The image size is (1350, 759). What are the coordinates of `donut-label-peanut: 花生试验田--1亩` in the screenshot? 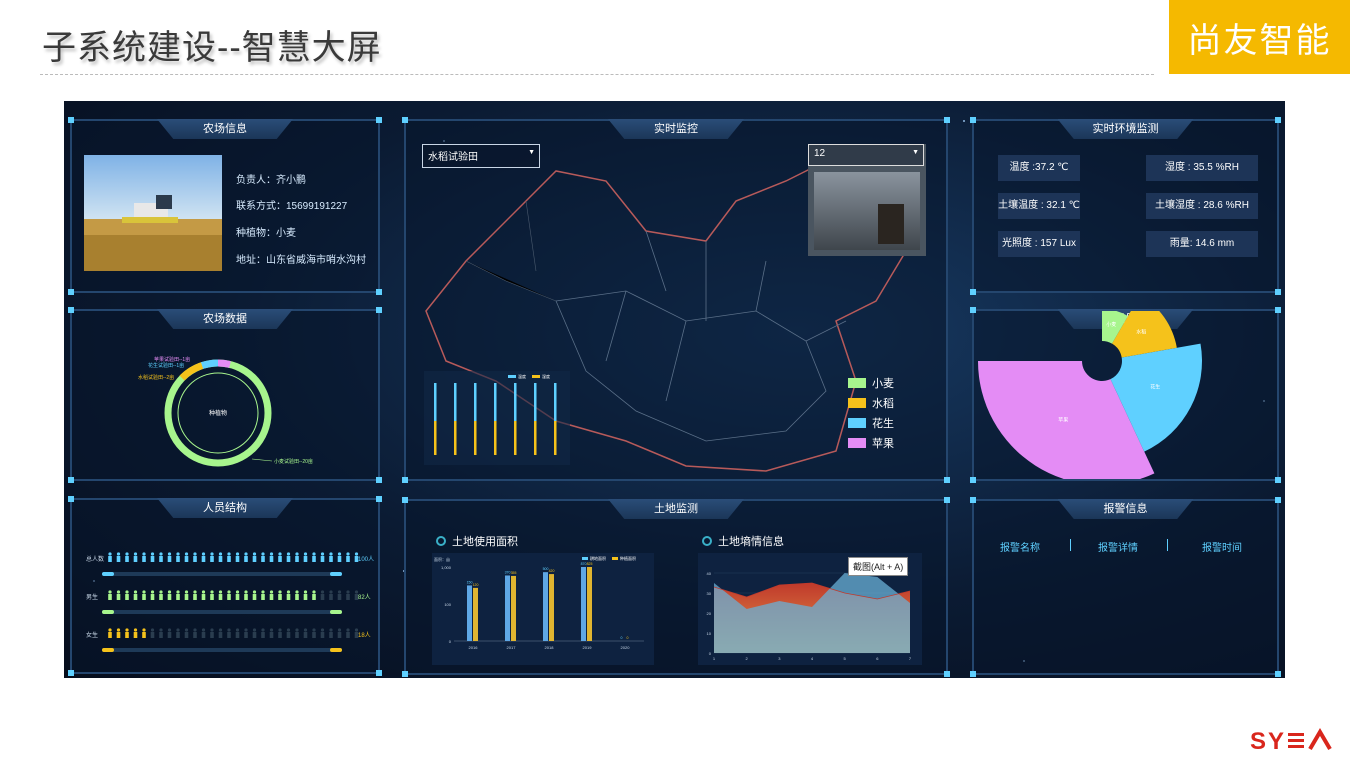 It's located at (166, 365).